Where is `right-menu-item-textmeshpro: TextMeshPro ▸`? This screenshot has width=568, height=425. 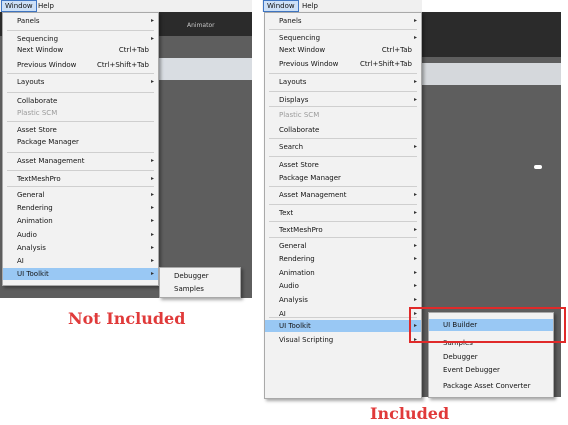
right-menu-item-textmeshpro: TextMeshPro ▸ is located at coordinates (343, 230).